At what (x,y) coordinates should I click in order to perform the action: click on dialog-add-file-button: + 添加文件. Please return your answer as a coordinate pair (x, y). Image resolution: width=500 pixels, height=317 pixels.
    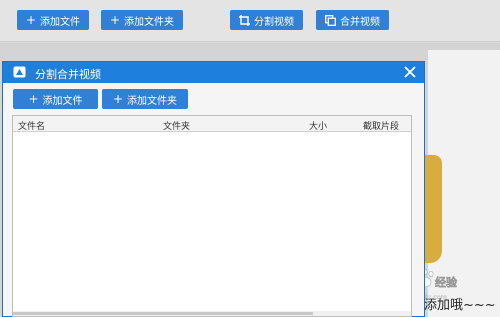
    Looking at the image, I should click on (55, 99).